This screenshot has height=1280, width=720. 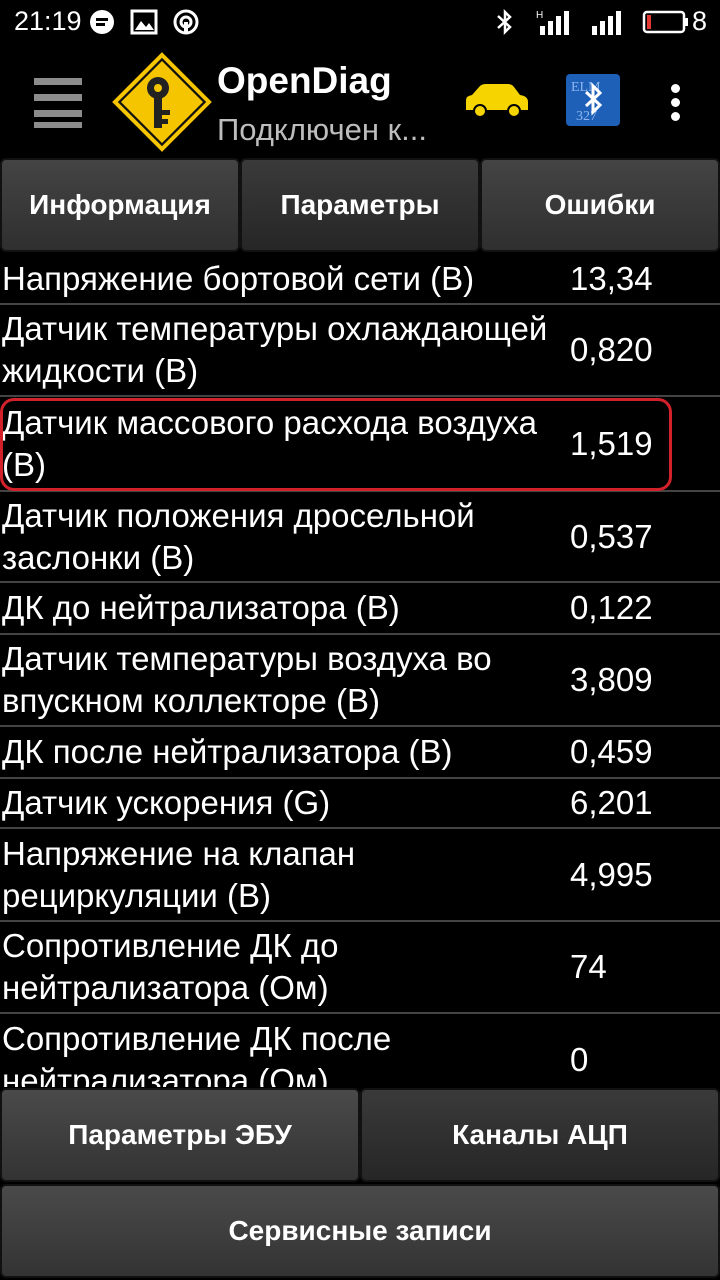 What do you see at coordinates (170, 966) in the screenshot?
I see `param-label: Сопротивление ДК до нейтрализатора (Ом)` at bounding box center [170, 966].